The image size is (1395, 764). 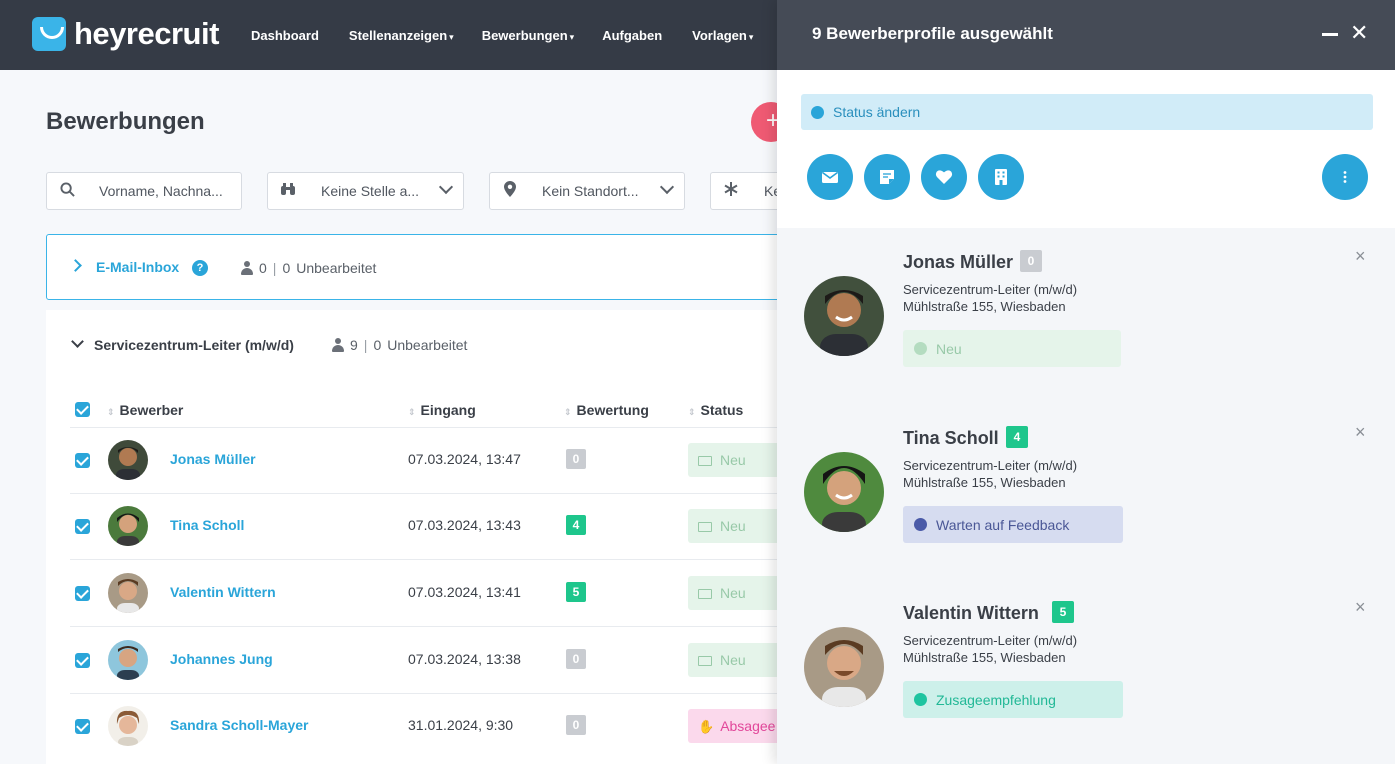 I want to click on drawer-actions: Status ändern, so click(x=1086, y=149).